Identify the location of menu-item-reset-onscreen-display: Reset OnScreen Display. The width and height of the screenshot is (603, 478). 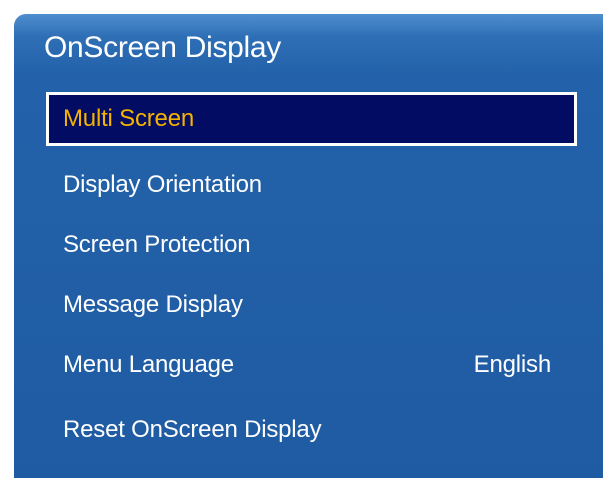
(311, 430).